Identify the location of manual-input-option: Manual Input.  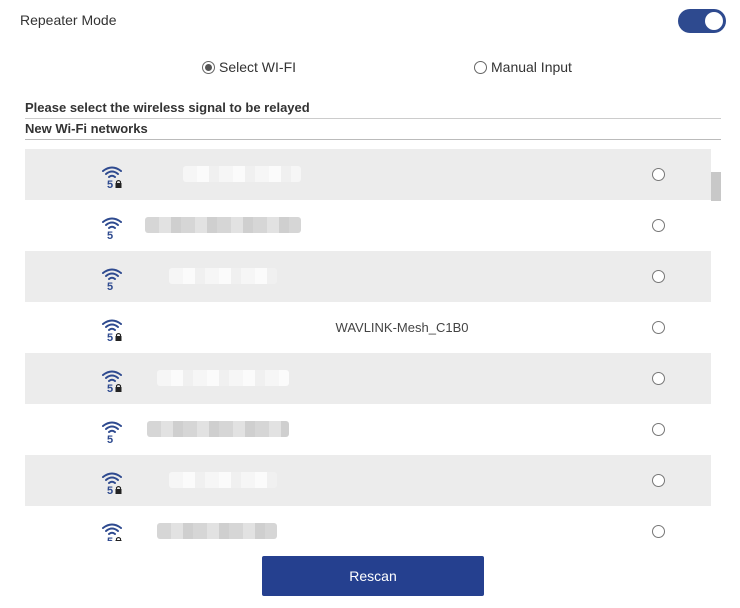
(523, 67).